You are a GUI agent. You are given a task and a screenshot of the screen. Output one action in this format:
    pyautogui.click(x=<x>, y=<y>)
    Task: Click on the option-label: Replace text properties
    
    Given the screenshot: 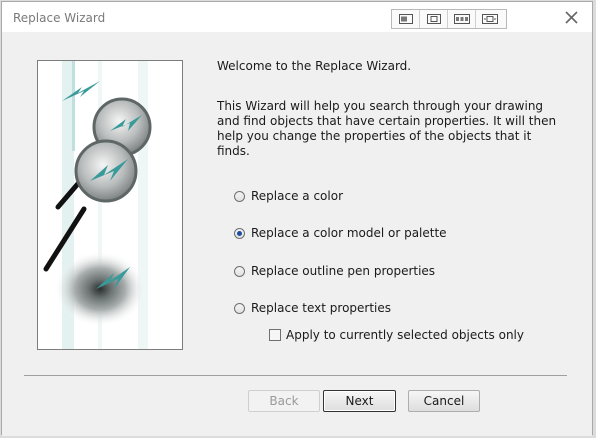 What is the action you would take?
    pyautogui.click(x=321, y=308)
    